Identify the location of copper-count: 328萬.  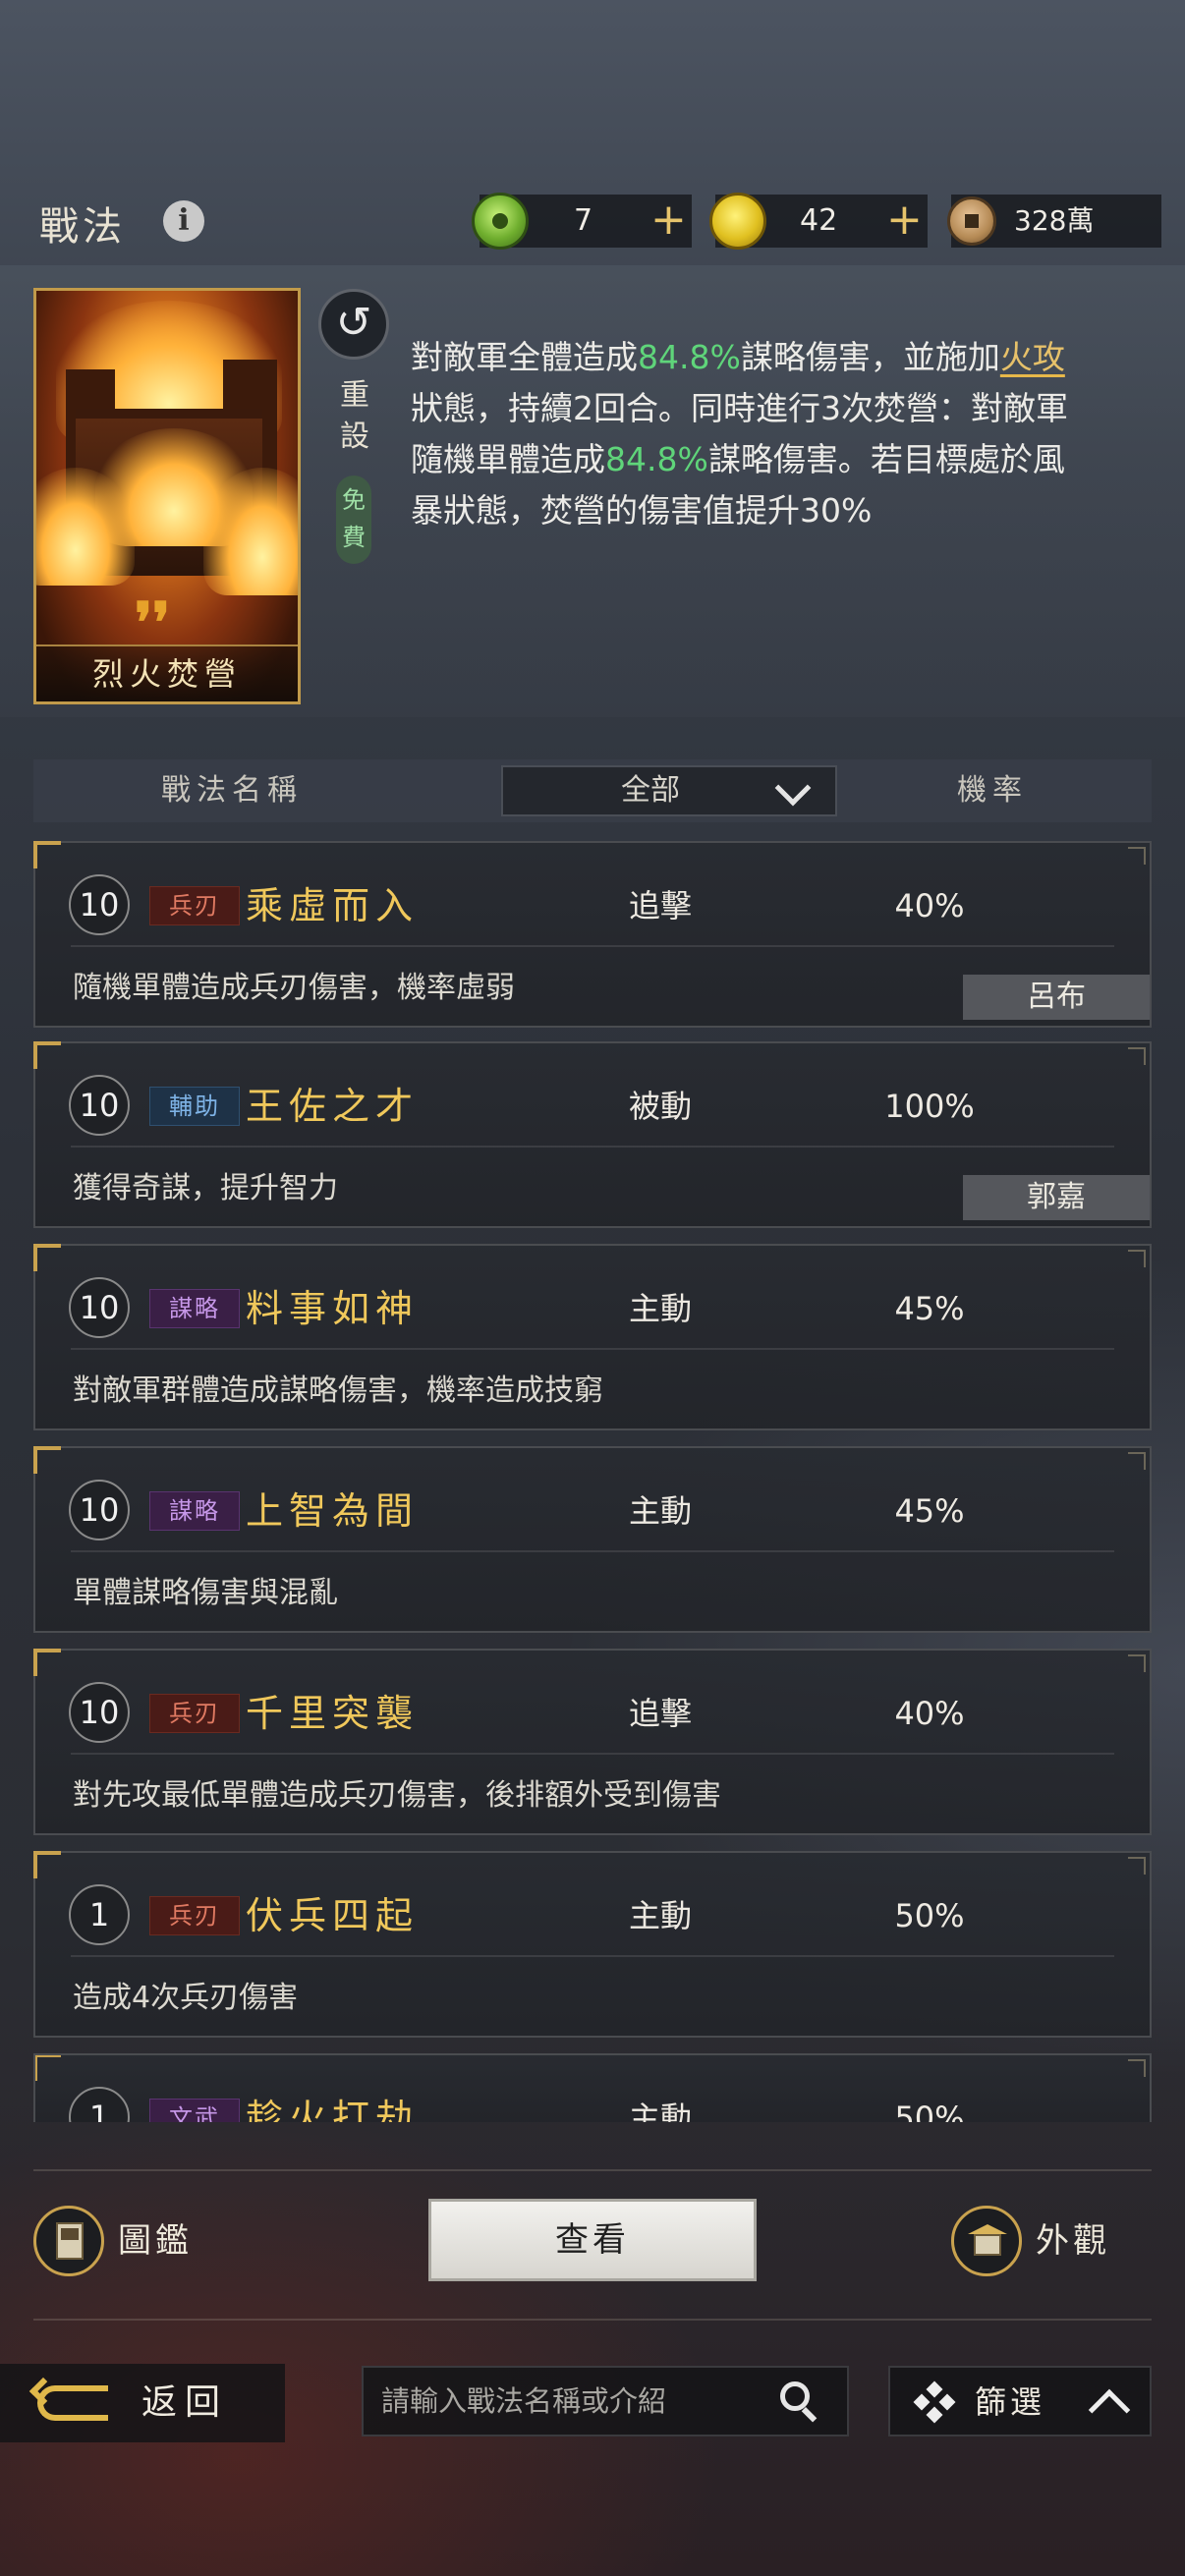
(1054, 220).